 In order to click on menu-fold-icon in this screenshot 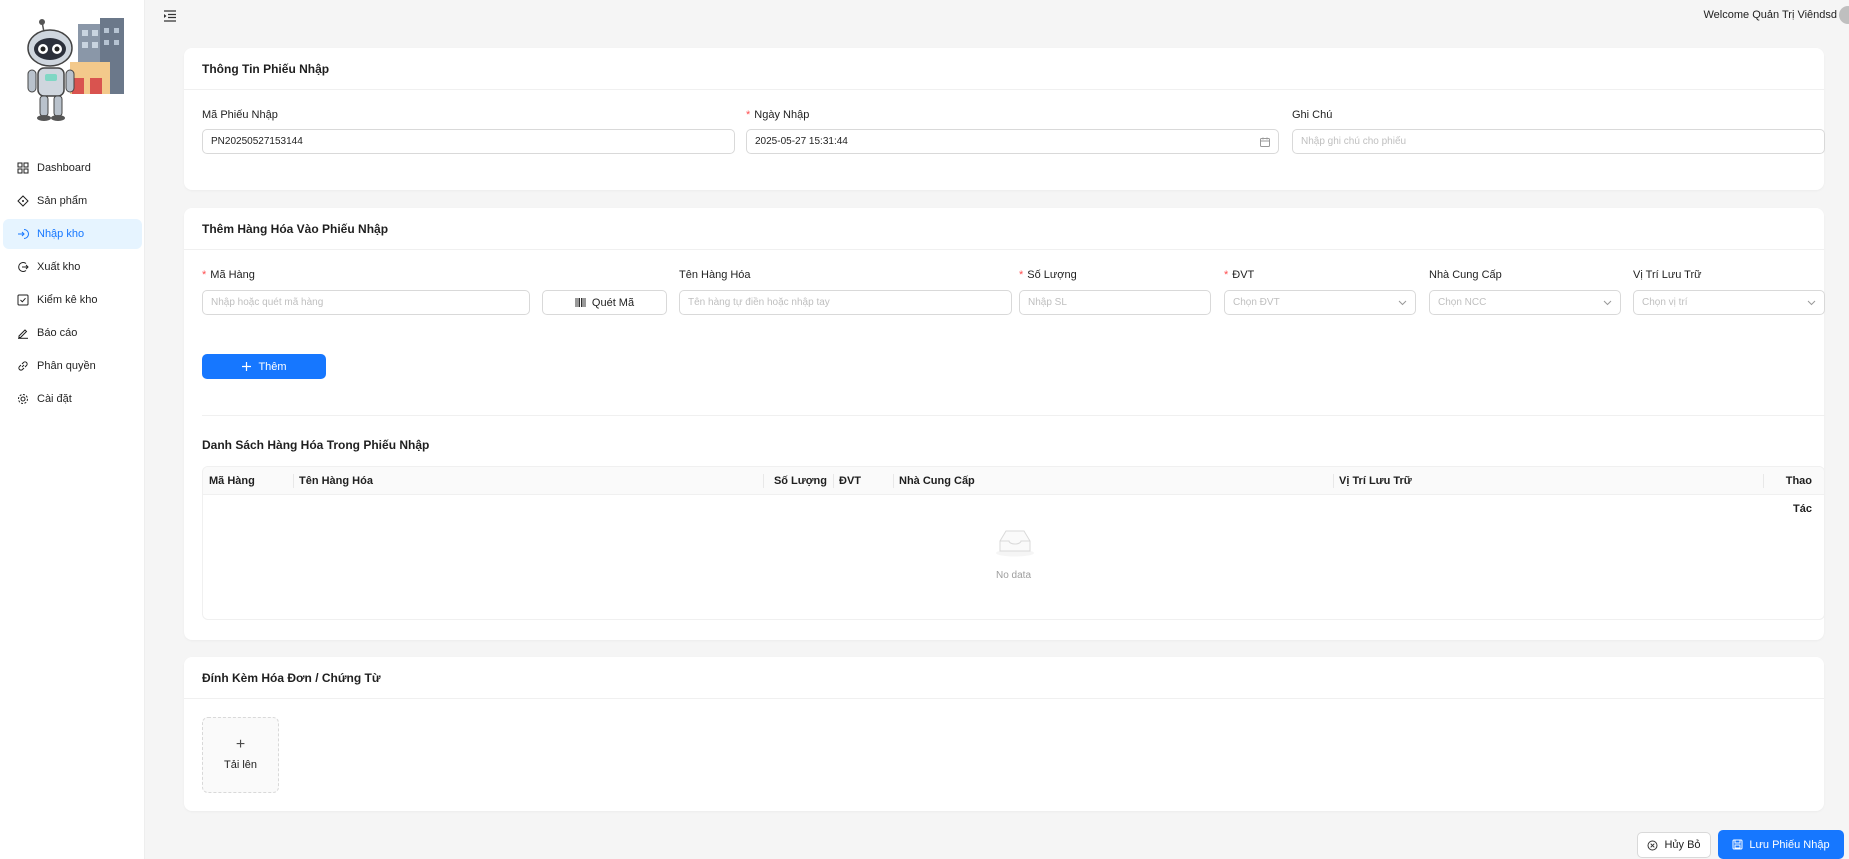, I will do `click(170, 16)`.